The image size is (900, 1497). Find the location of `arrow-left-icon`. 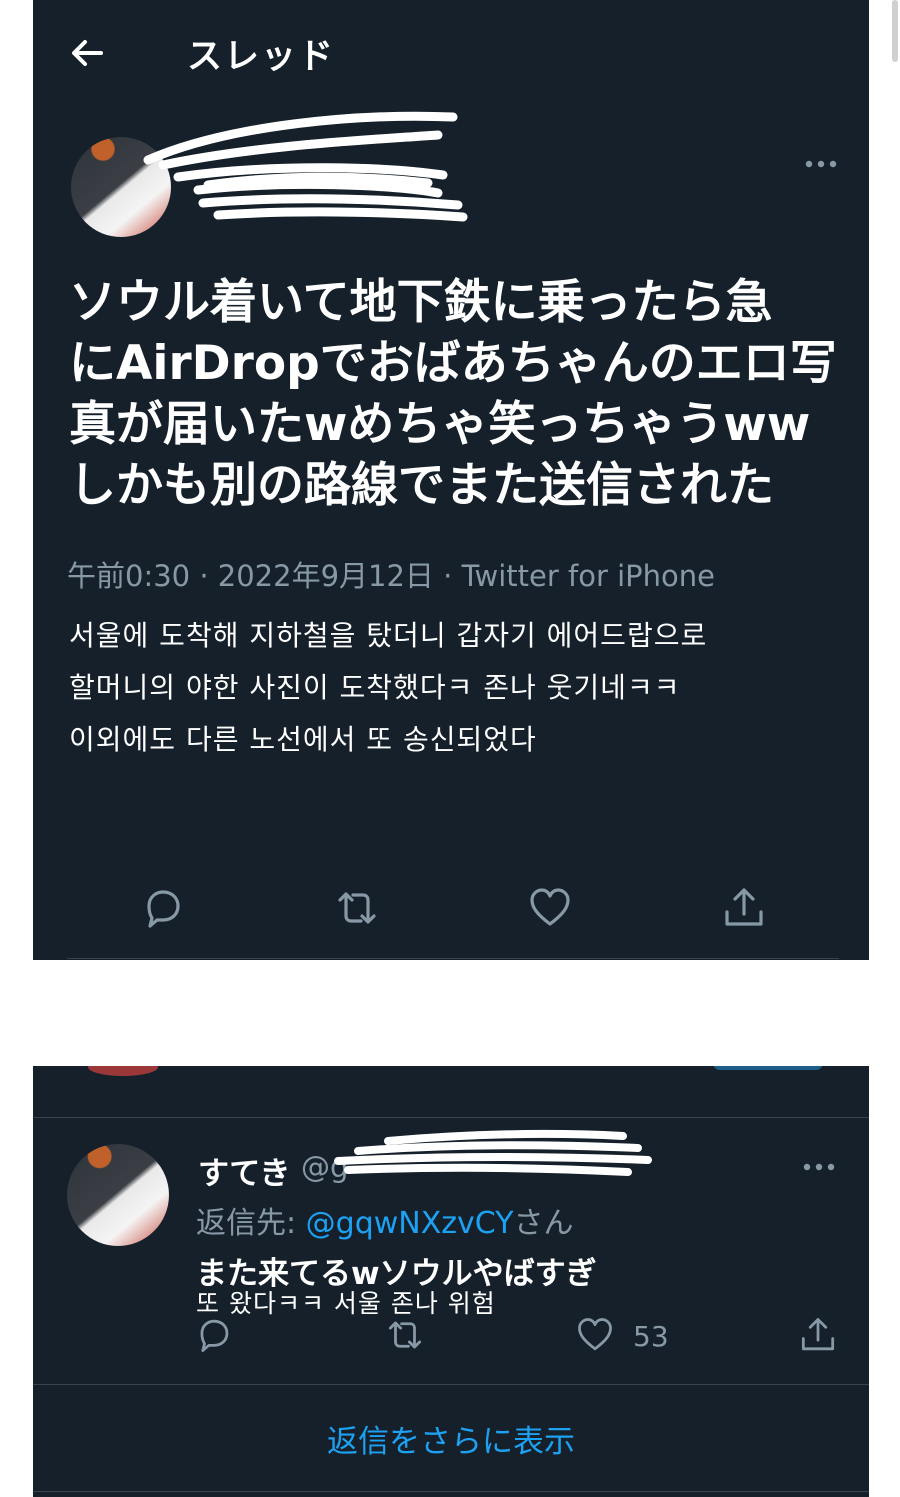

arrow-left-icon is located at coordinates (87, 53).